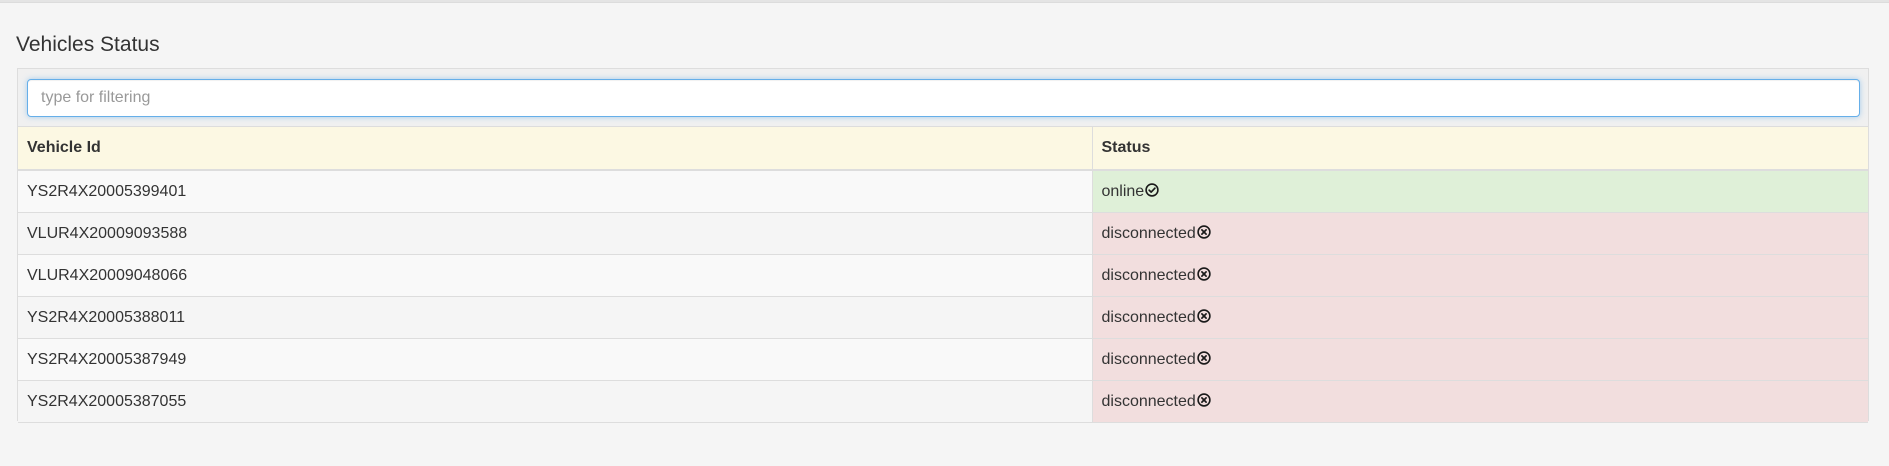  I want to click on vehicle-id-cell: VLUR4X20009048066, so click(555, 275).